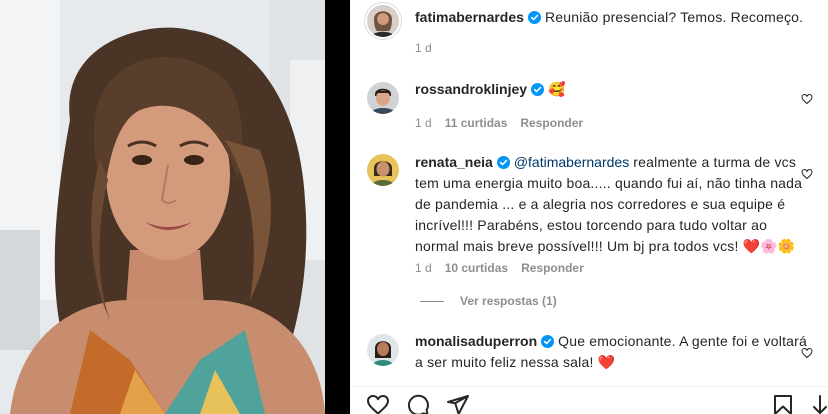 This screenshot has height=414, width=828. I want to click on caption-text: Reunião presencial? Temos. Recomeço., so click(674, 17).